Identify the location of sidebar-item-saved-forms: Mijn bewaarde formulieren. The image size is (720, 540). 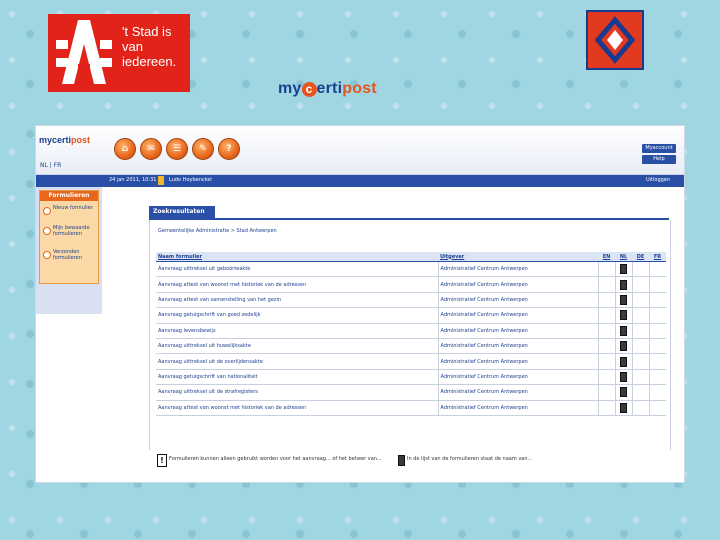
(70, 235).